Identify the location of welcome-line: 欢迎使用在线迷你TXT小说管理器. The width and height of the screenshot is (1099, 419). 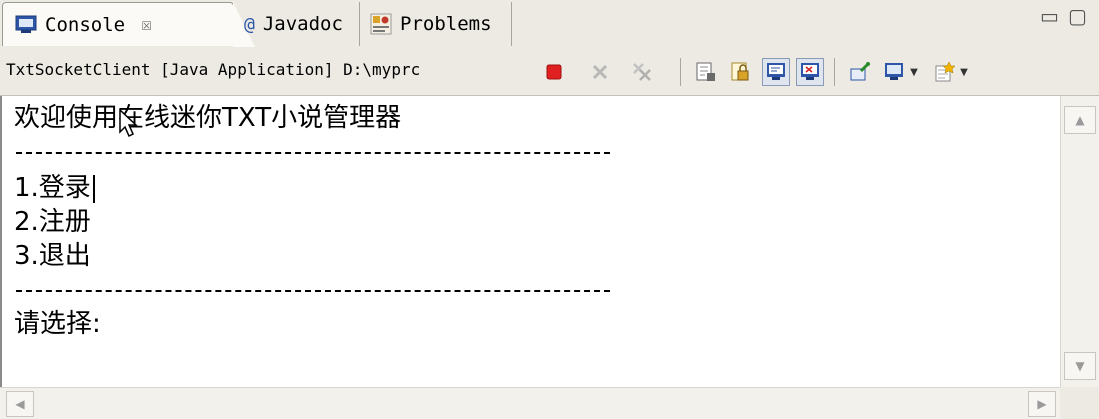
(208, 118).